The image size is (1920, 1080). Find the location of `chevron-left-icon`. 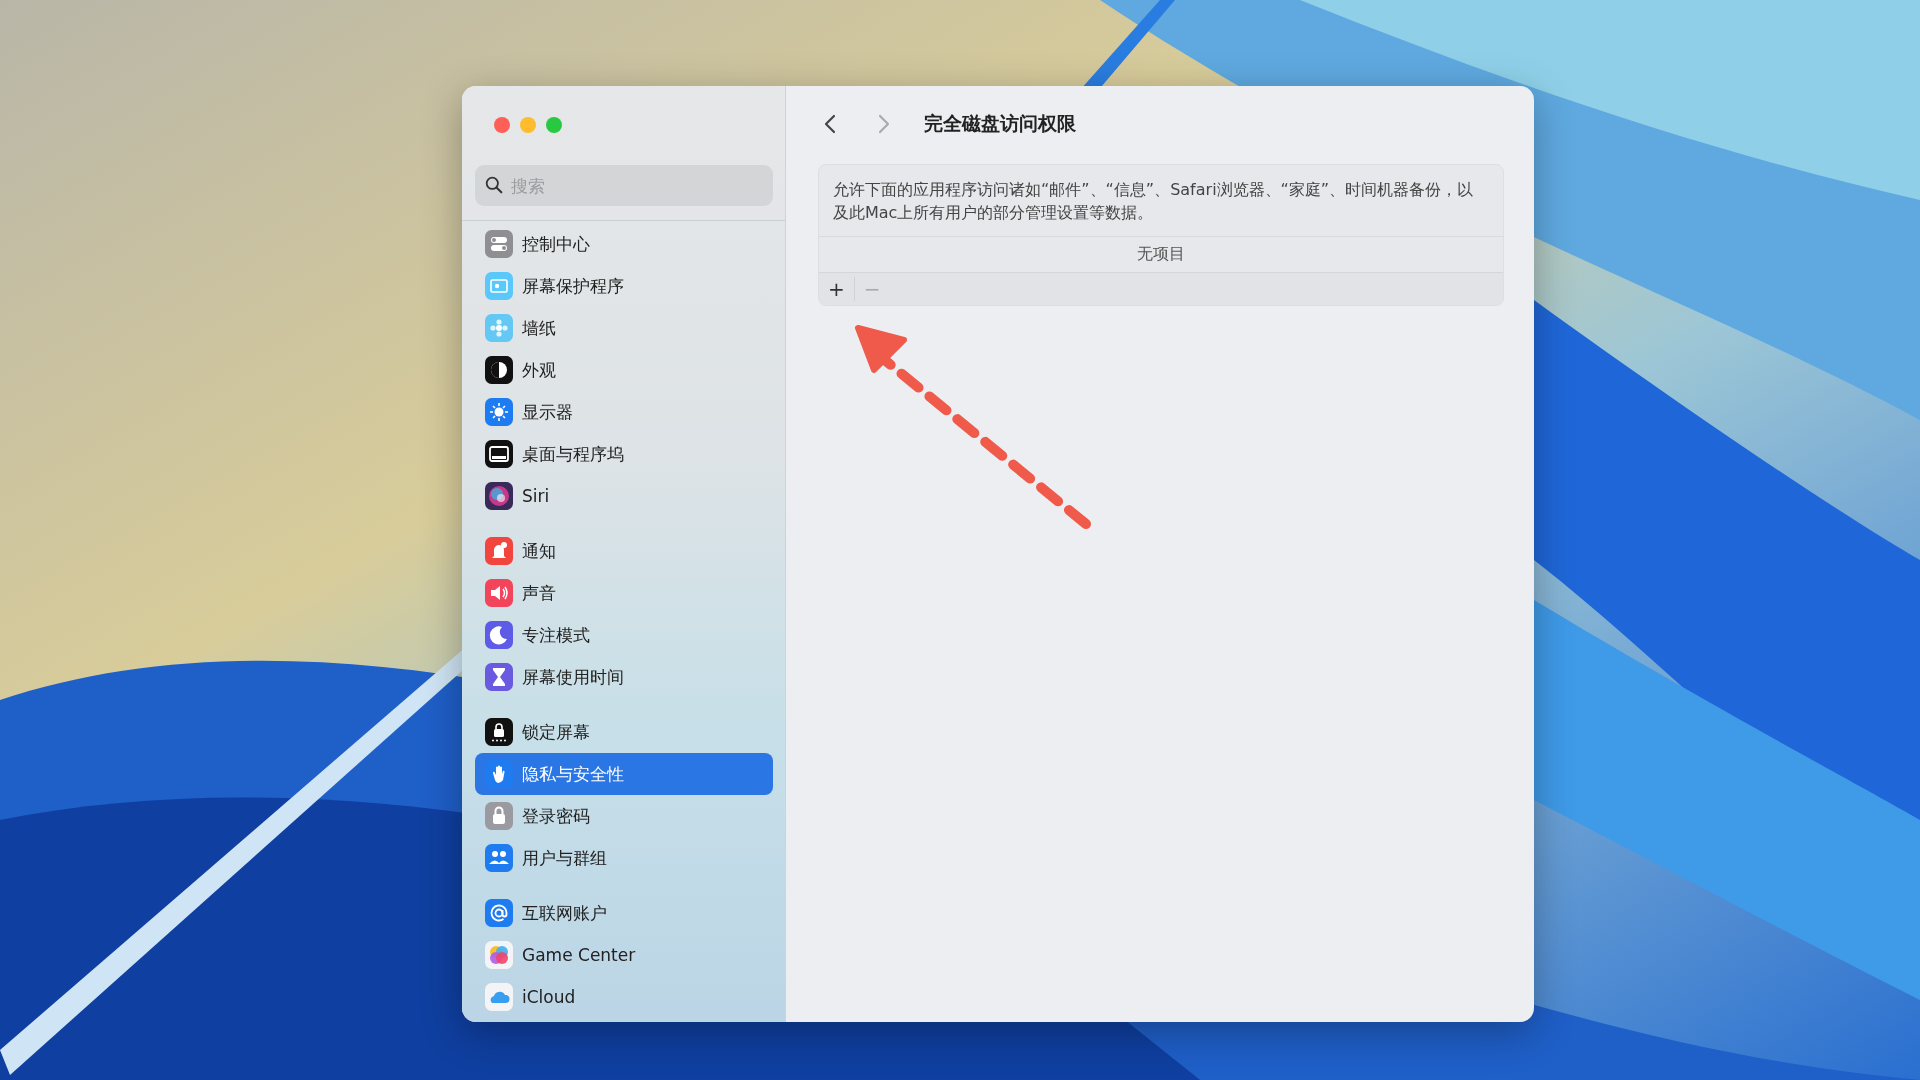

chevron-left-icon is located at coordinates (830, 124).